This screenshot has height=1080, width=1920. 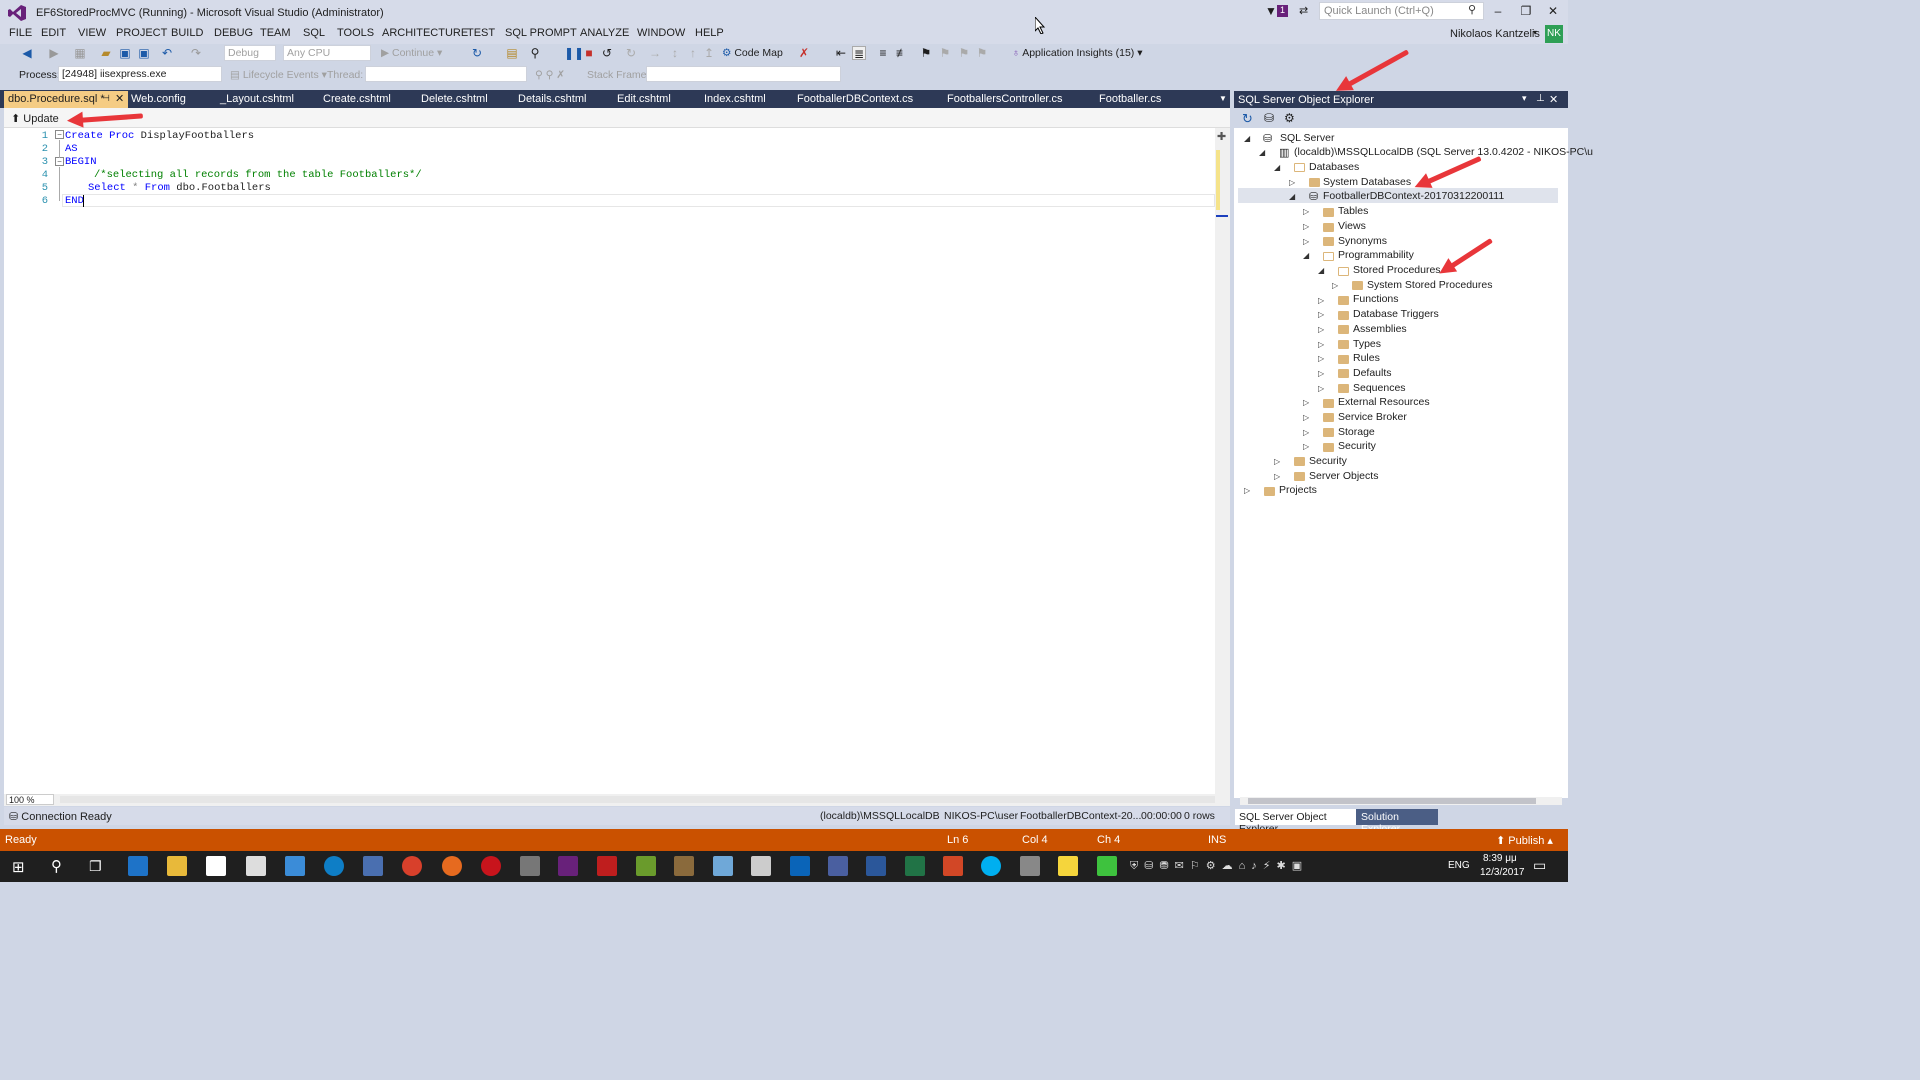 I want to click on zoom-select: 100 %, so click(x=30, y=799).